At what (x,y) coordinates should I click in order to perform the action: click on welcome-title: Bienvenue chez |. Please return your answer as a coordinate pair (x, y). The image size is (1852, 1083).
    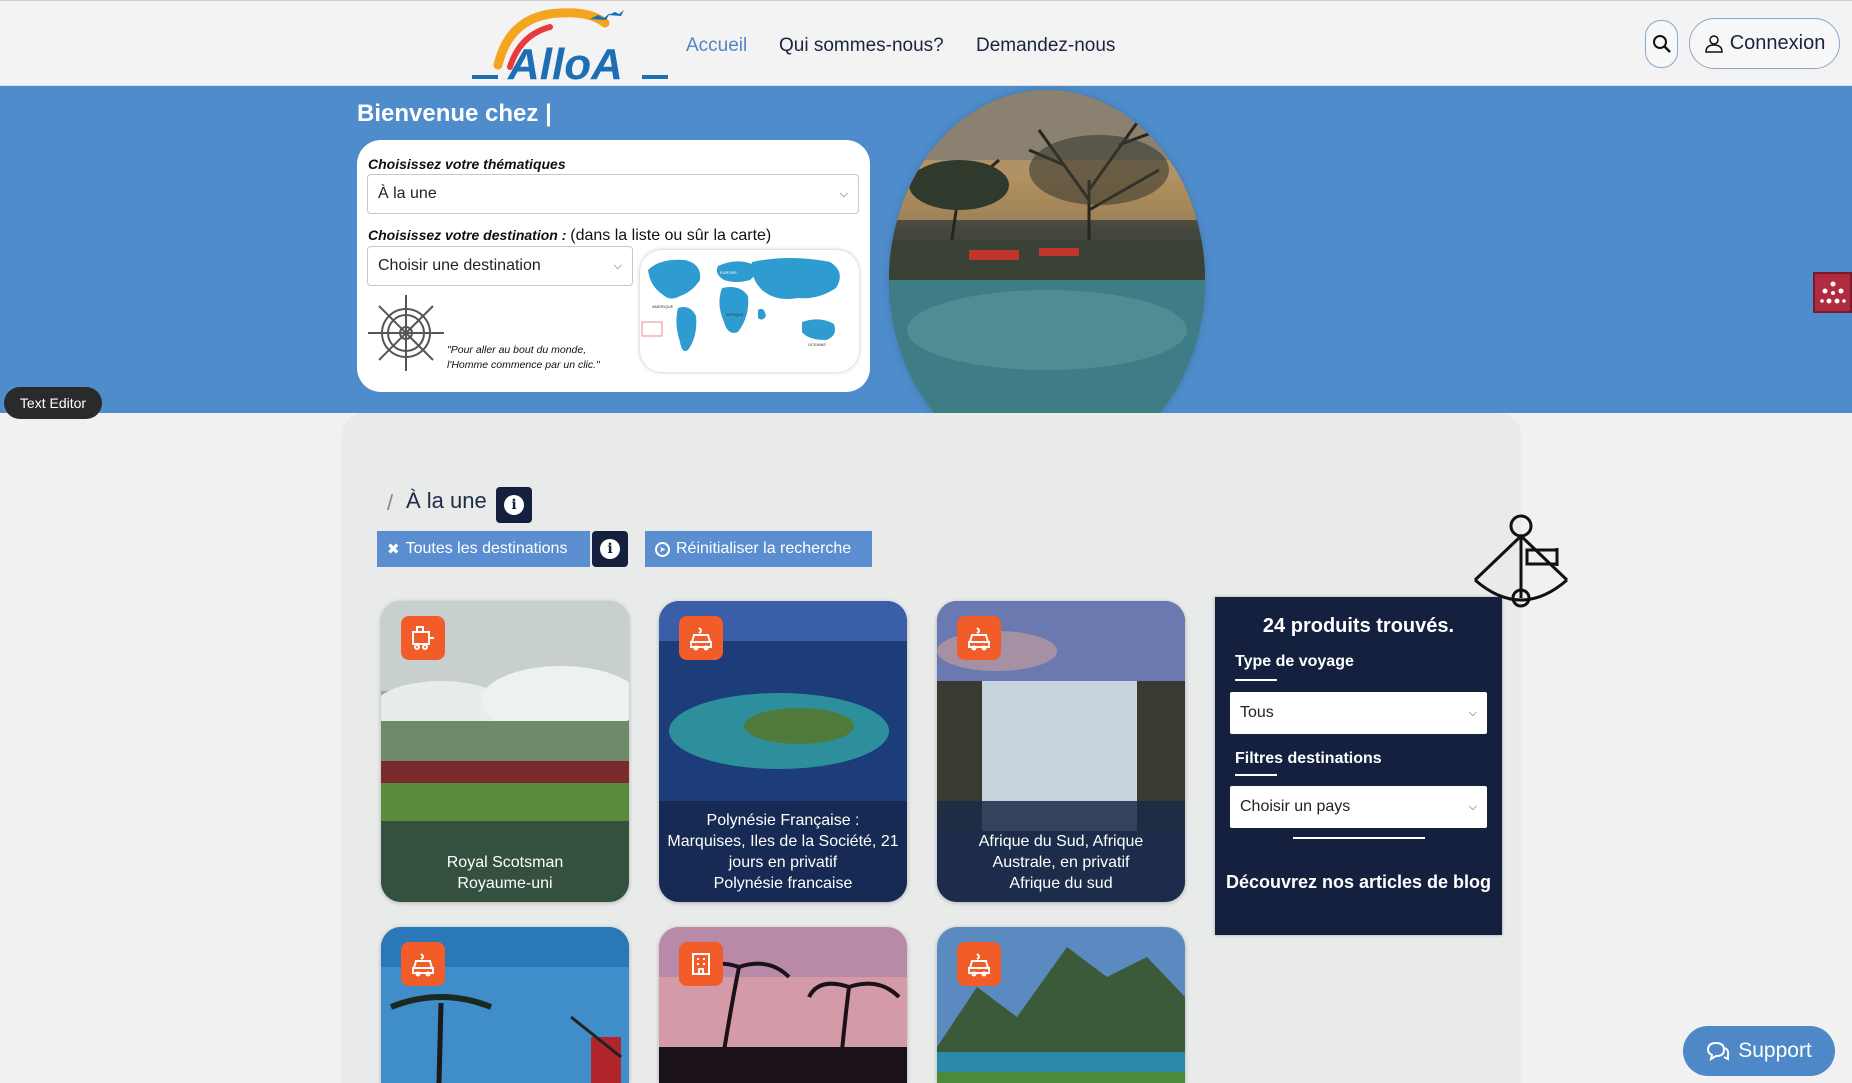
    Looking at the image, I should click on (454, 113).